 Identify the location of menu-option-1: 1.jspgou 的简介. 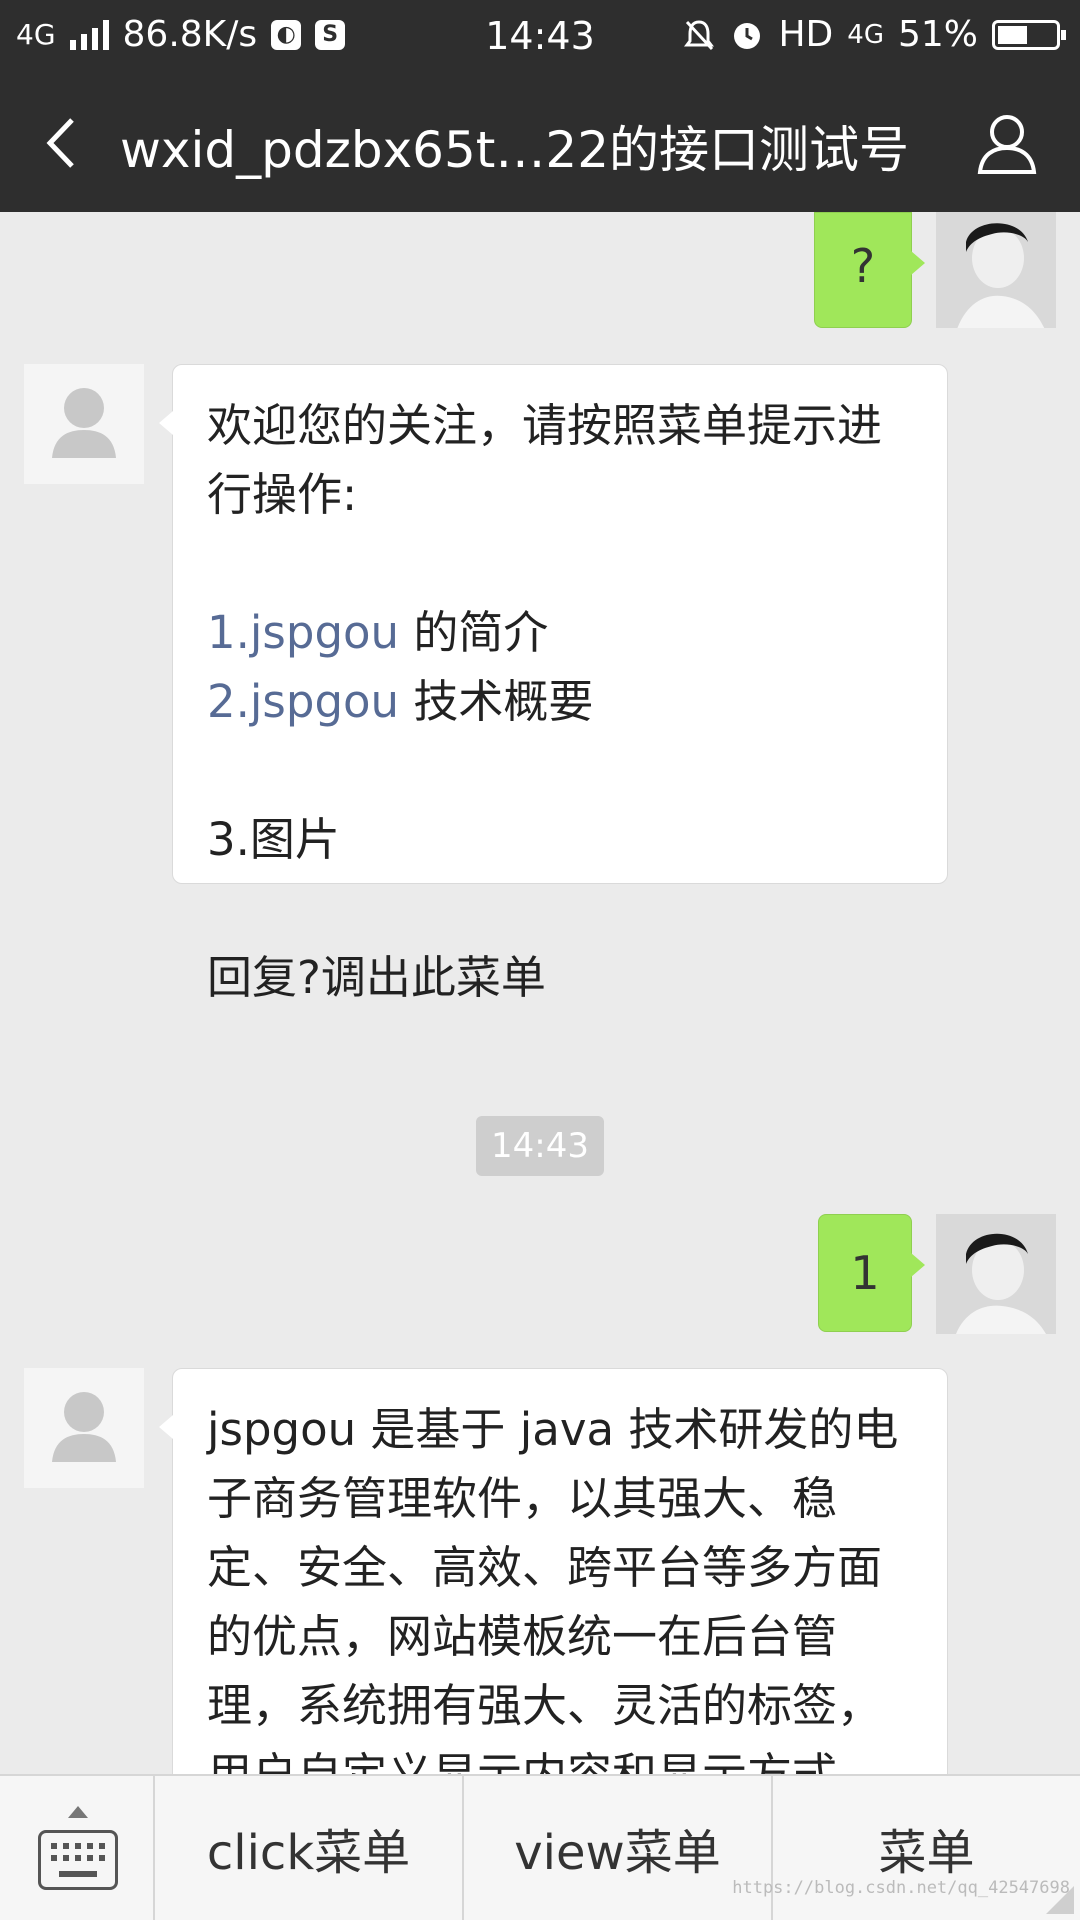
(562, 632).